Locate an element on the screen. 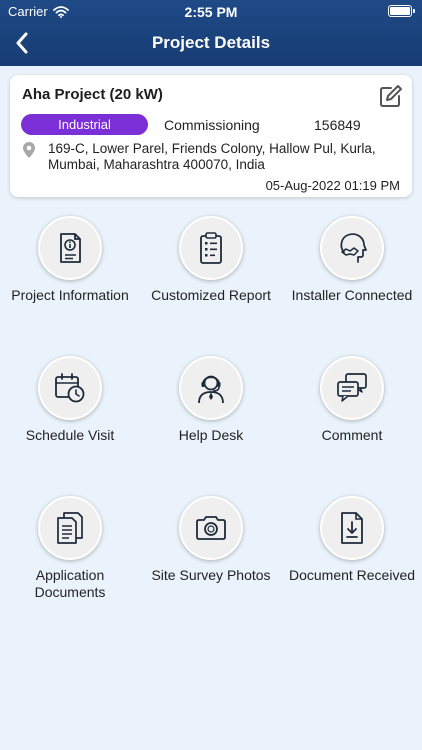 The image size is (422, 750). tile-label: Customized Report is located at coordinates (211, 295).